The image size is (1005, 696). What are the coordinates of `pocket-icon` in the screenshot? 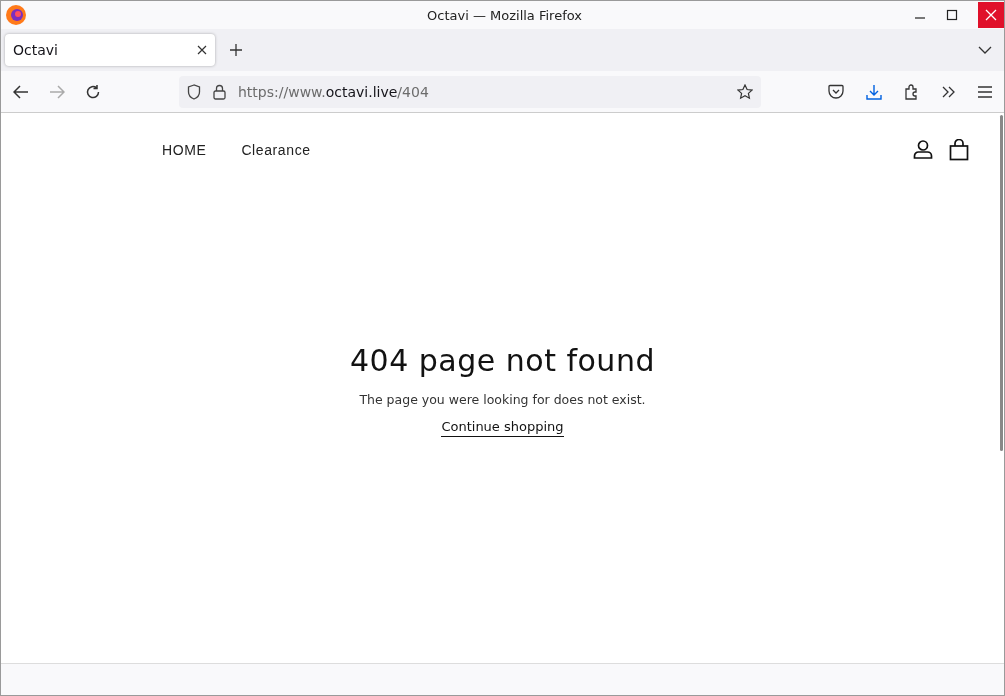 It's located at (836, 91).